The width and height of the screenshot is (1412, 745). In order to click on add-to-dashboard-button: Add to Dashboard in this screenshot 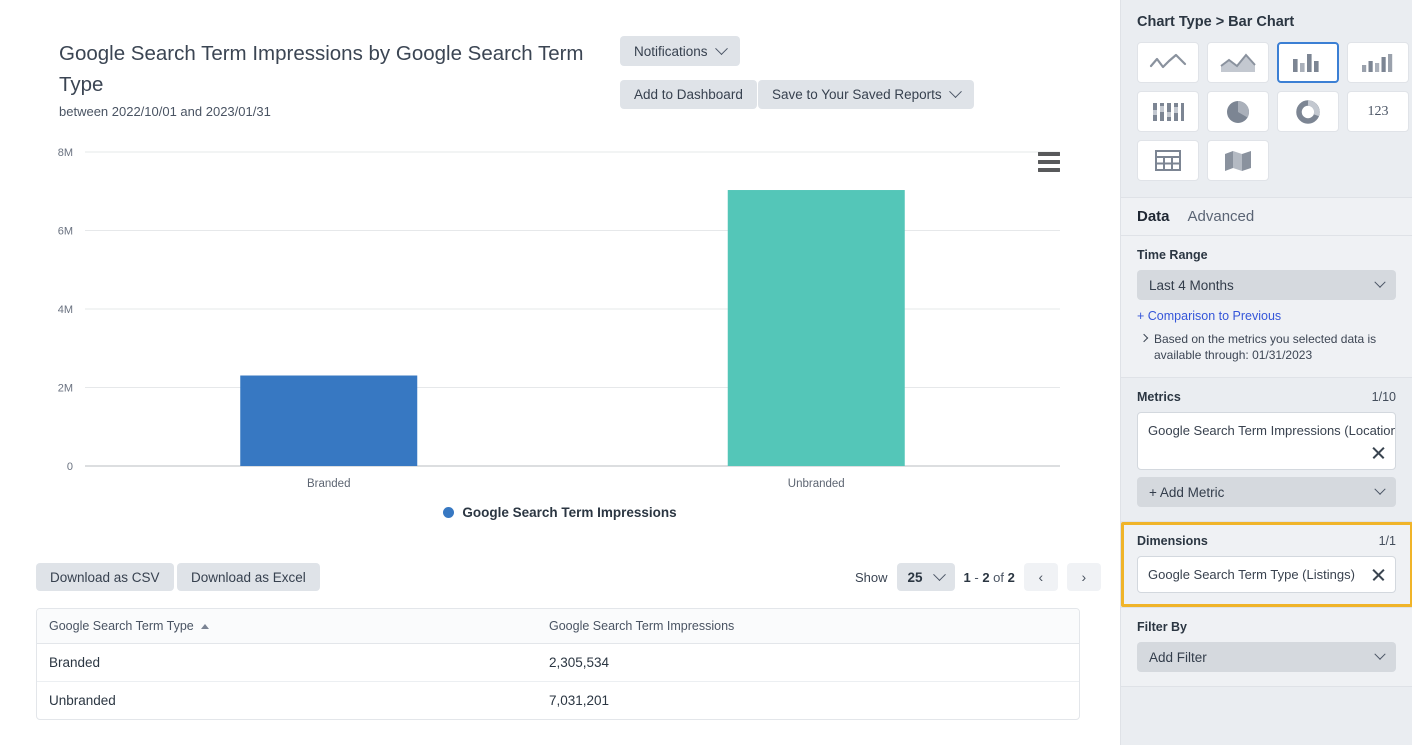, I will do `click(688, 94)`.